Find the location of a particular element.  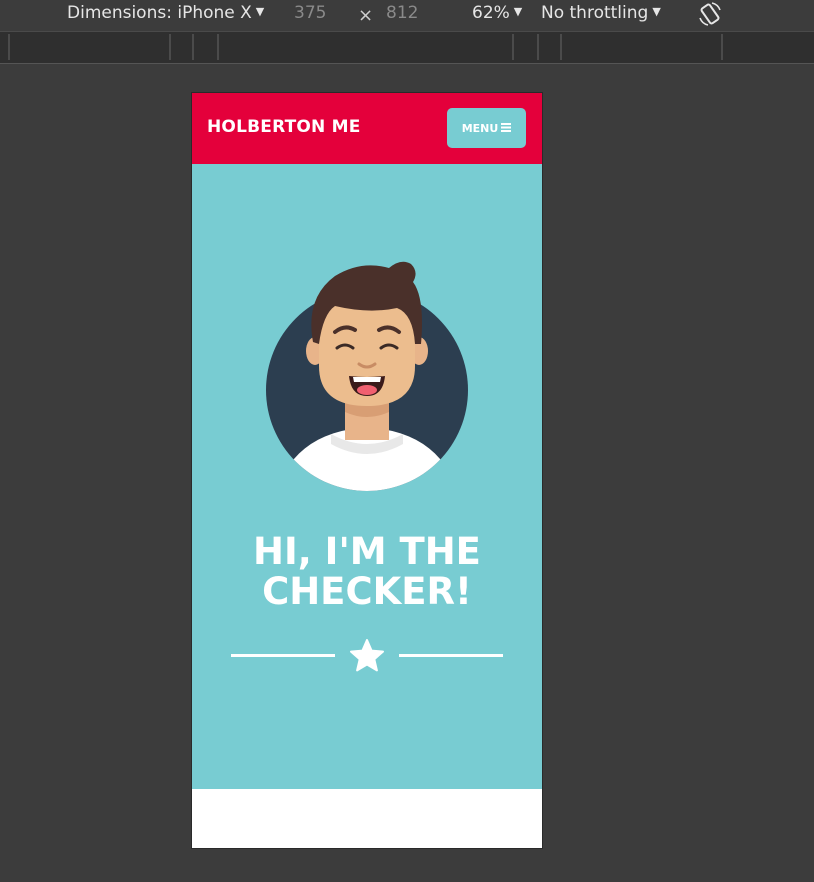

next-section is located at coordinates (367, 818).